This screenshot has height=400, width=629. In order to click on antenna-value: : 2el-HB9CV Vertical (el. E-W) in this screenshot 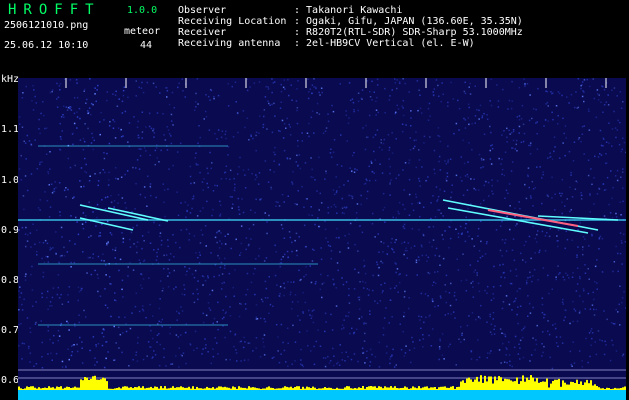, I will do `click(384, 43)`.